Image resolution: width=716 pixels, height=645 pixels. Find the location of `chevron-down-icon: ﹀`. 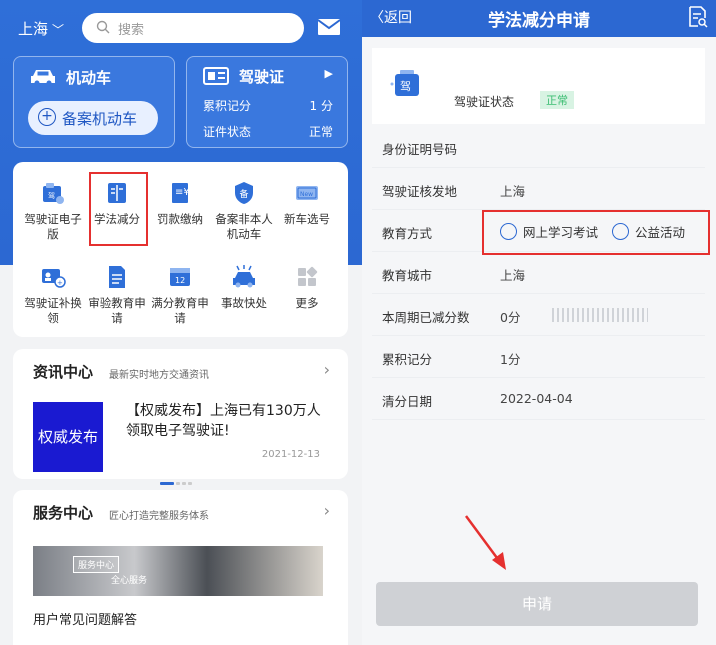

chevron-down-icon: ﹀ is located at coordinates (58, 30).